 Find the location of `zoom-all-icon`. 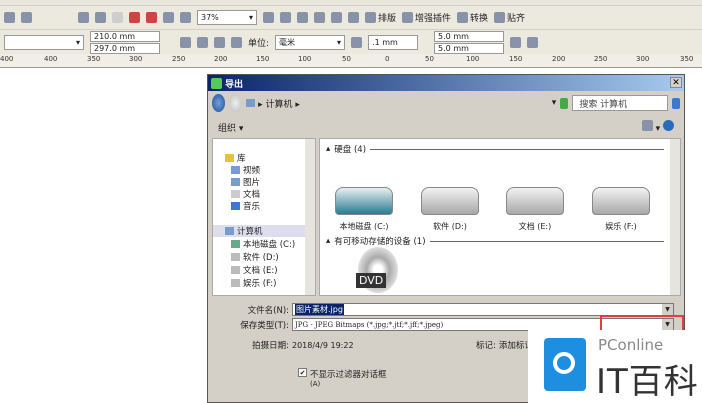

zoom-all-icon is located at coordinates (319, 17).